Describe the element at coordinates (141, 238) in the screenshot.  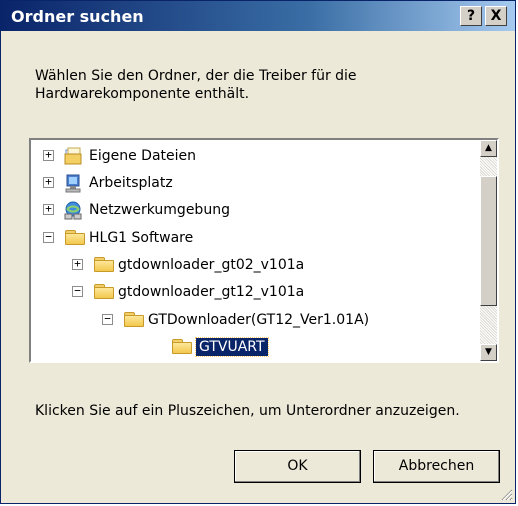
I see `tree-item-label: HLG1 Software` at that location.